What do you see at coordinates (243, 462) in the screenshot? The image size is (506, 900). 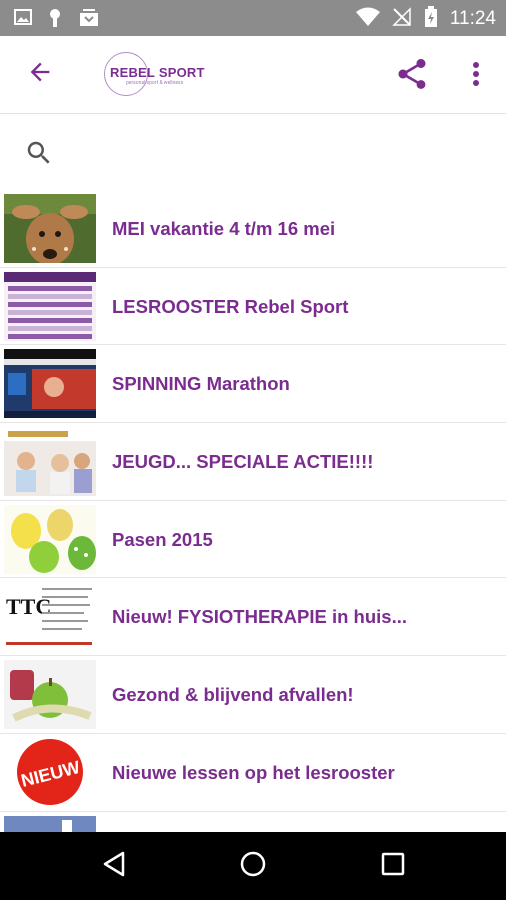 I see `list-item-title: JEUGD... SPECIALE ACTIE!!!!` at bounding box center [243, 462].